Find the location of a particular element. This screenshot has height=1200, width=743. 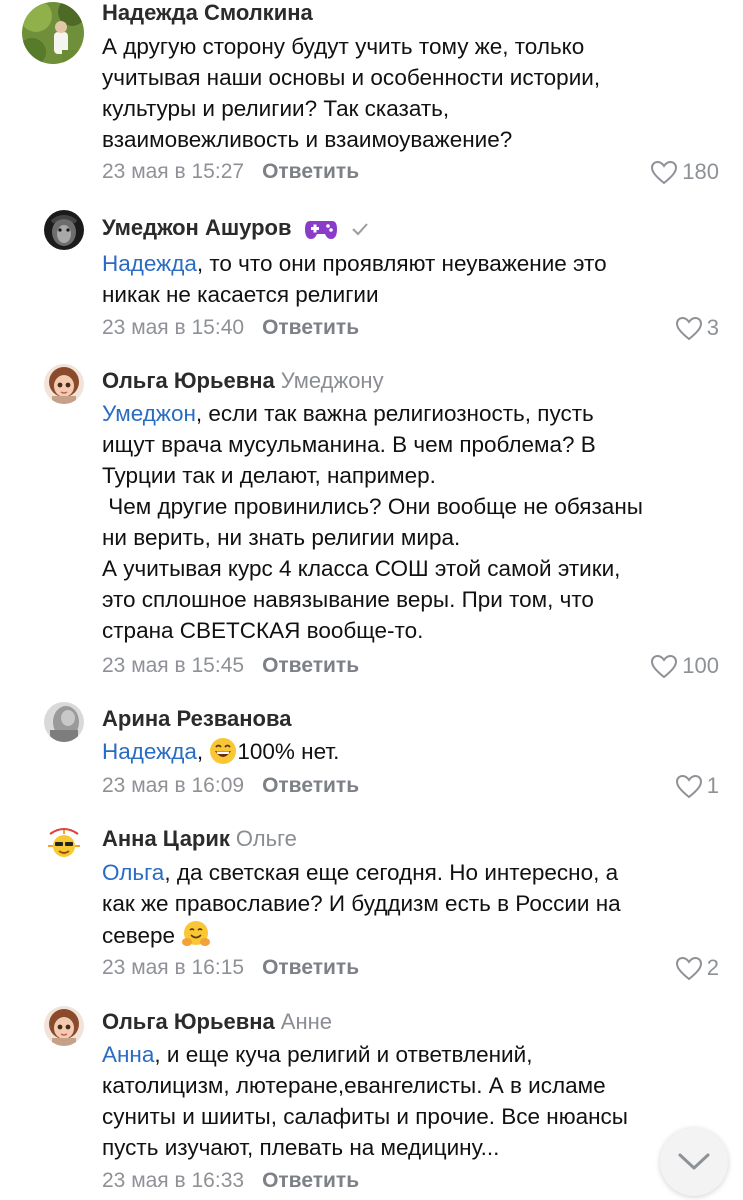

checkmark-icon is located at coordinates (360, 229).